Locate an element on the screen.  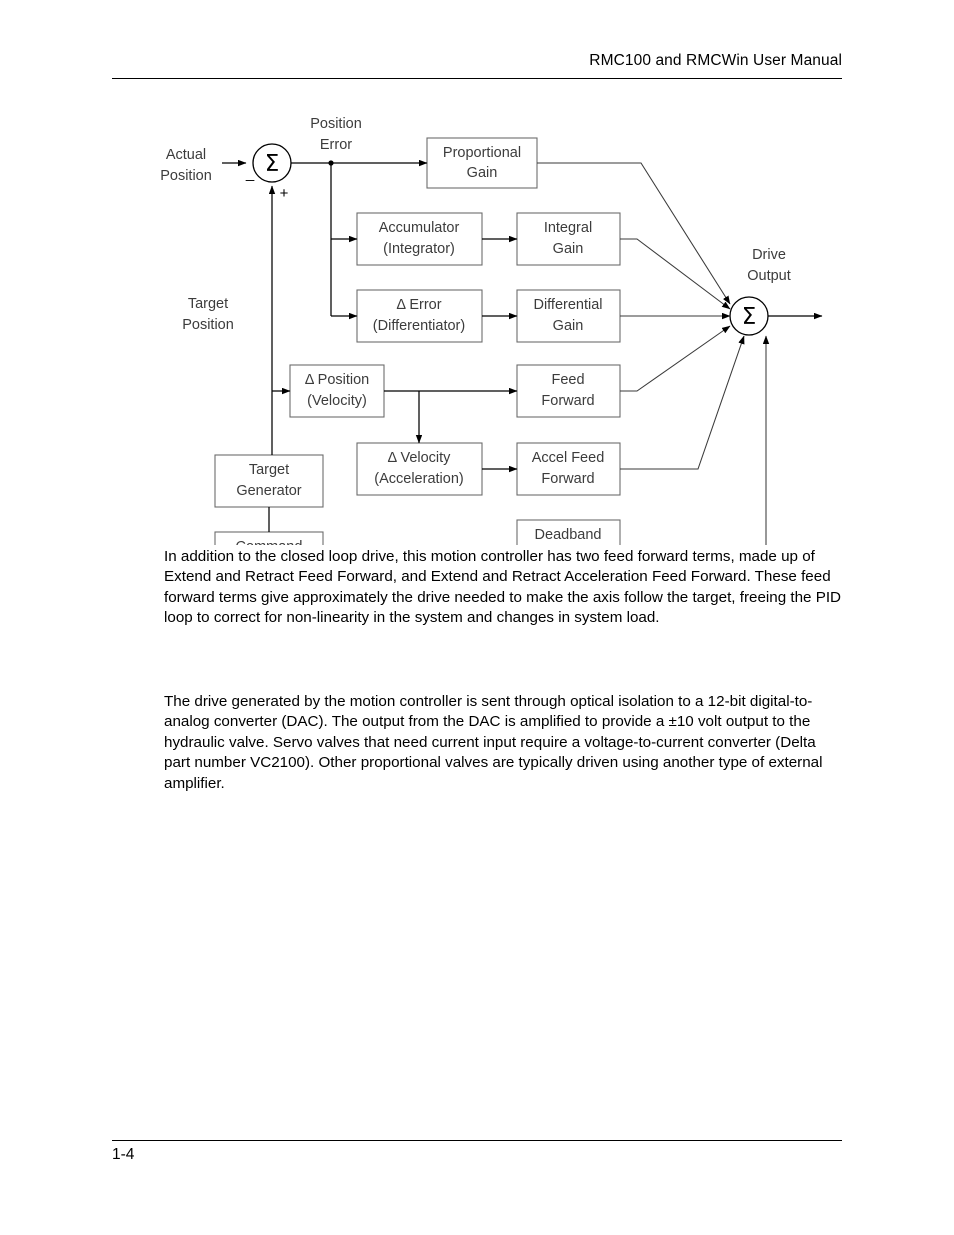
box-delta-position-line2: (Velocity) is located at coordinates (337, 401).